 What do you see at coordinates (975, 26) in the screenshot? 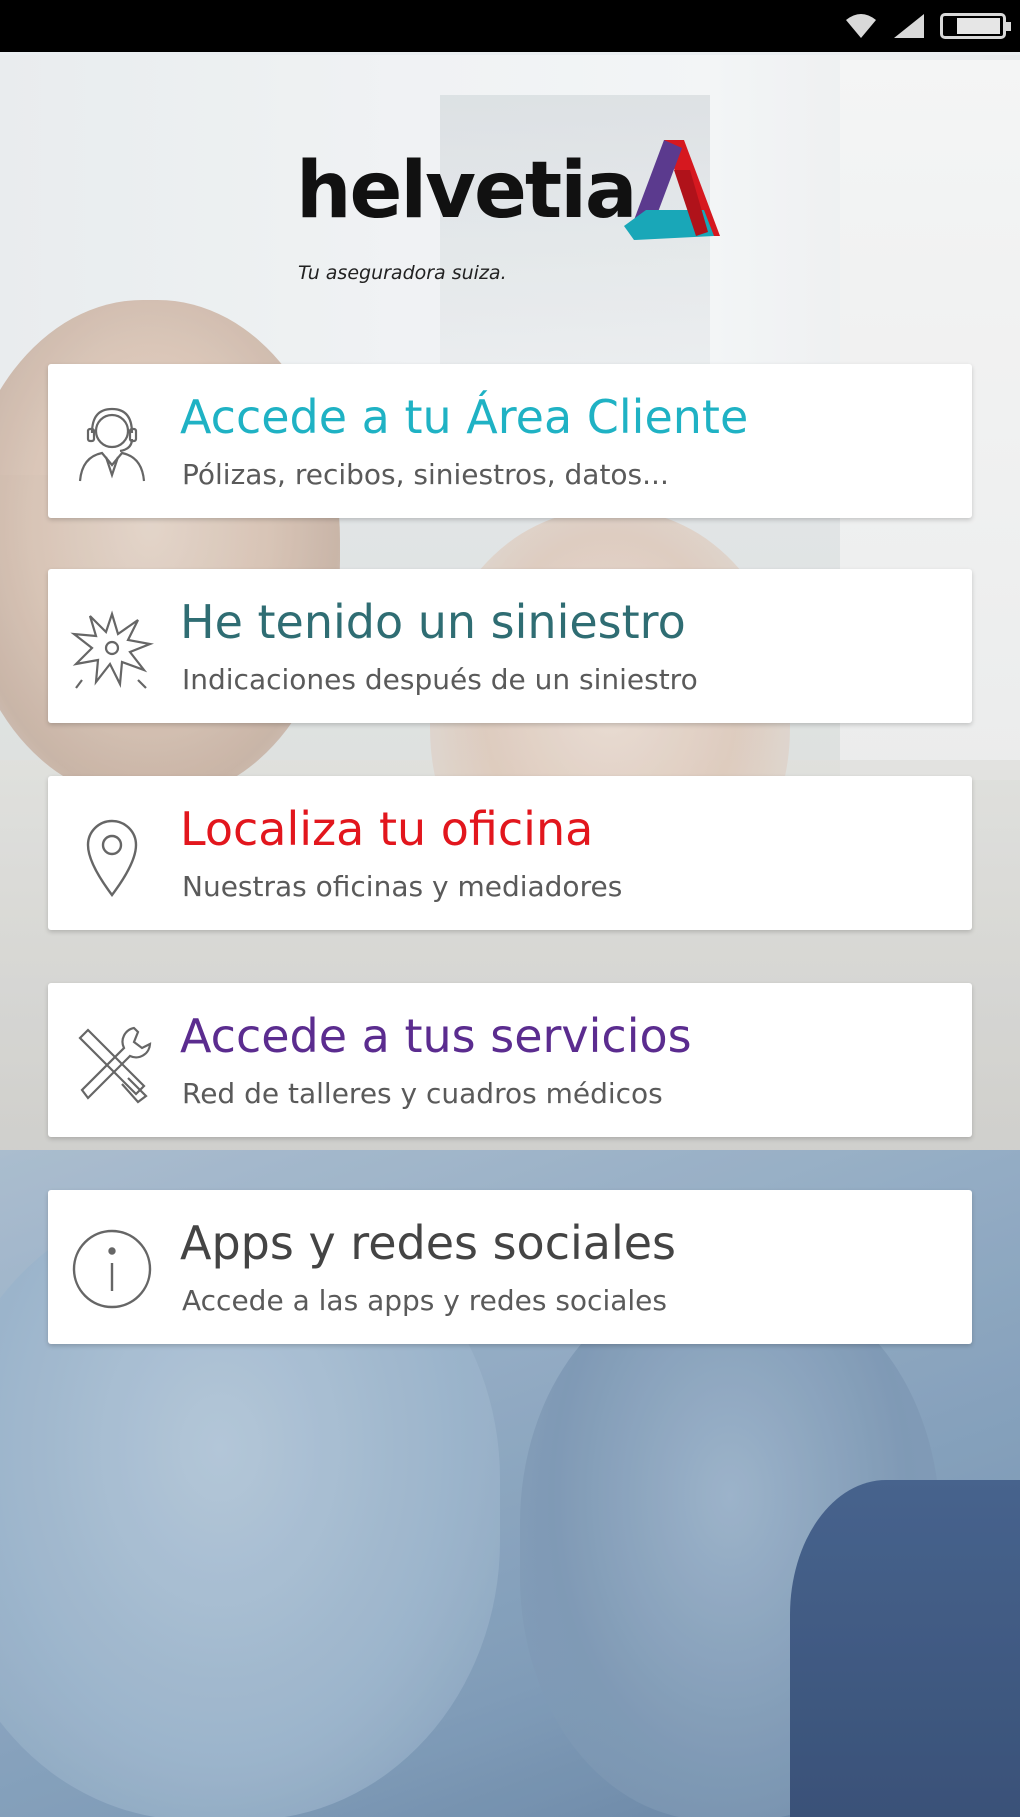
I see `battery-icon` at bounding box center [975, 26].